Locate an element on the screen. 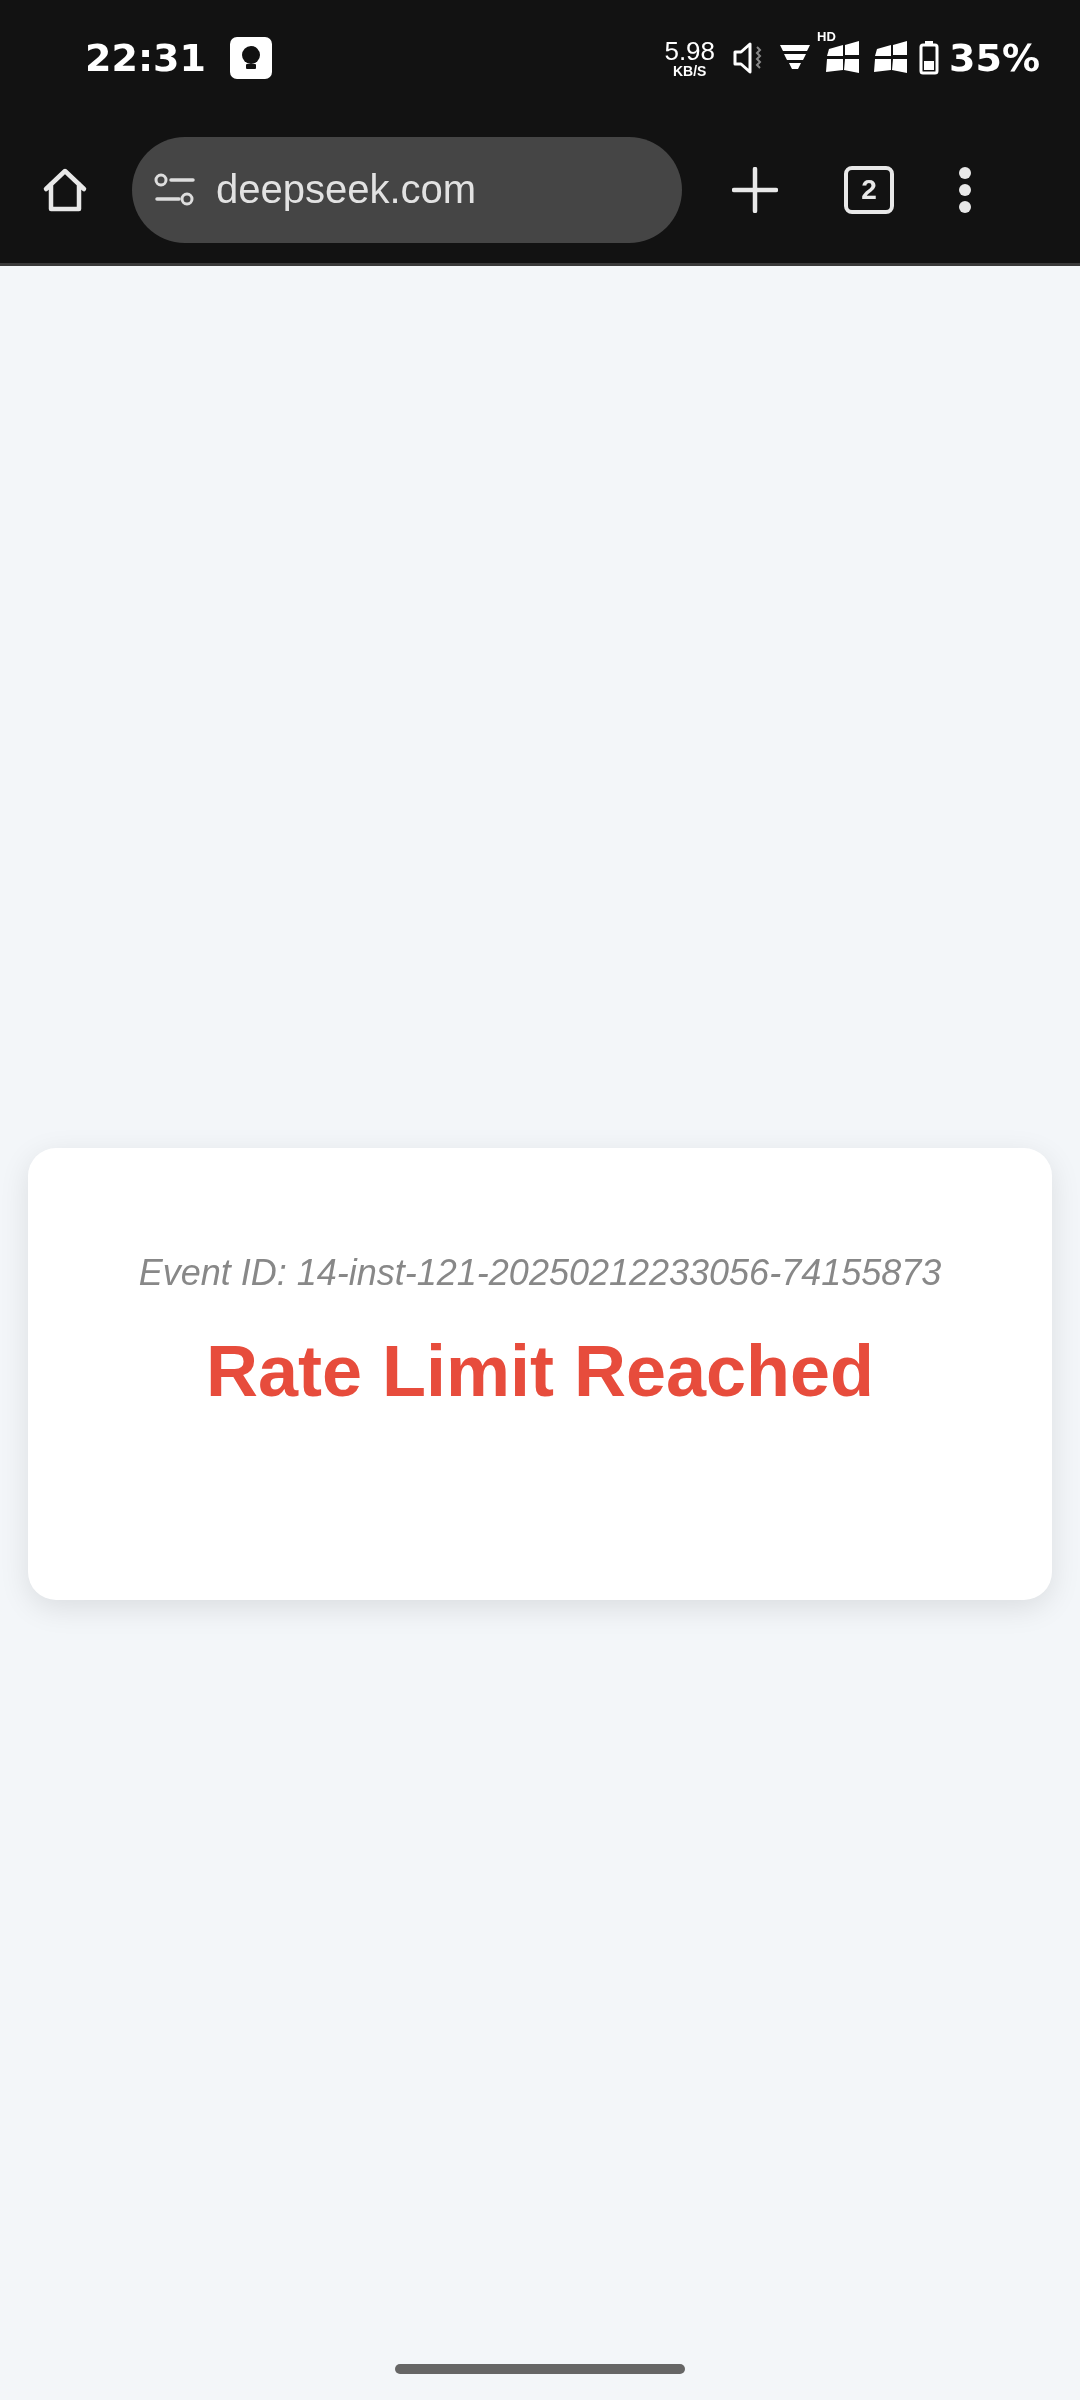 The image size is (1080, 2400). battery-icon is located at coordinates (929, 58).